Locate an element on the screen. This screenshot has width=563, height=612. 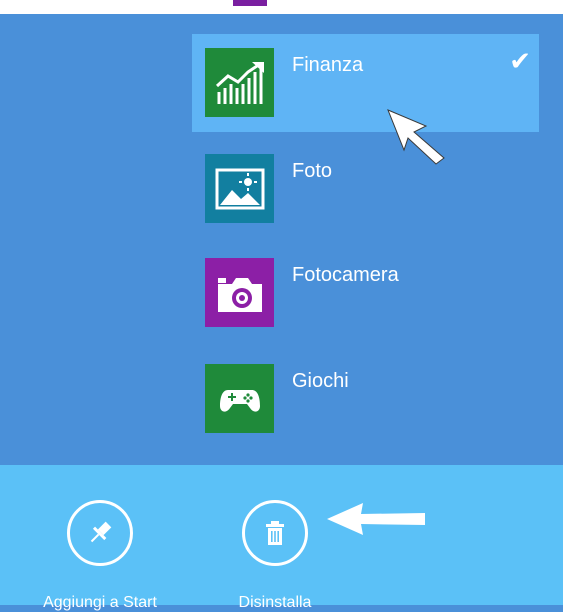
games-tile is located at coordinates (239, 398).